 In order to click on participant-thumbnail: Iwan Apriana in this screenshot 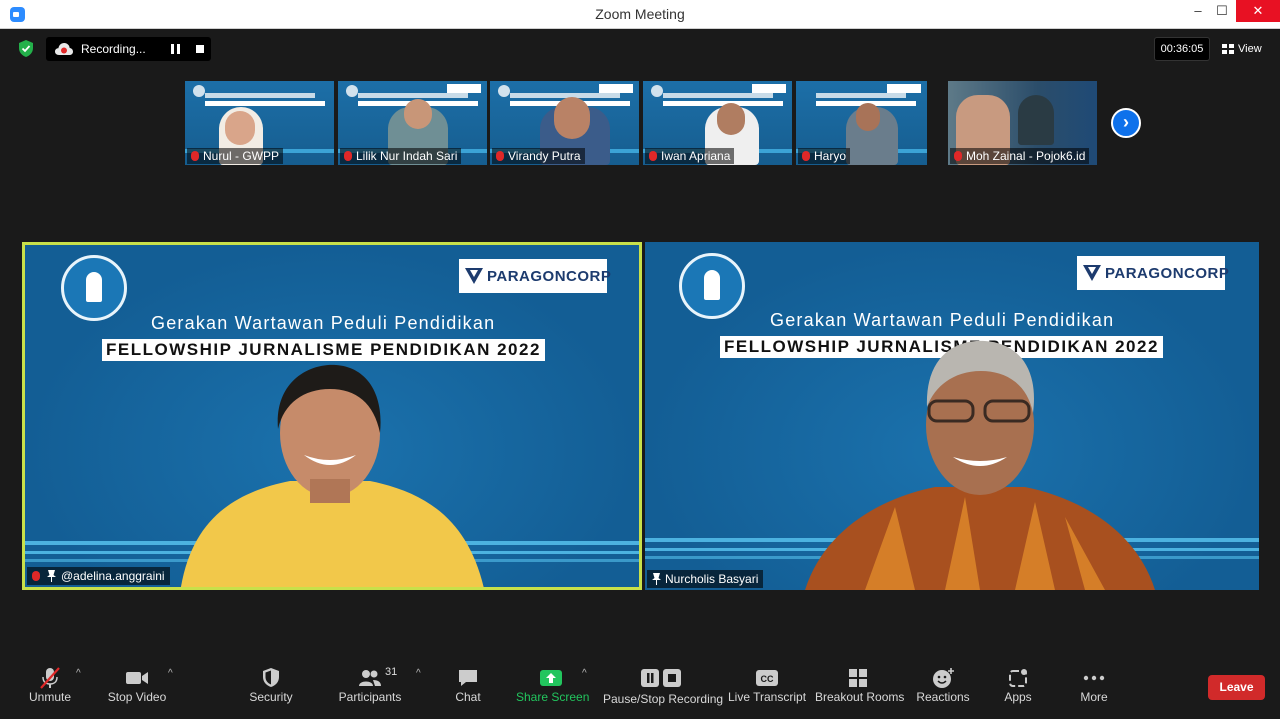, I will do `click(717, 123)`.